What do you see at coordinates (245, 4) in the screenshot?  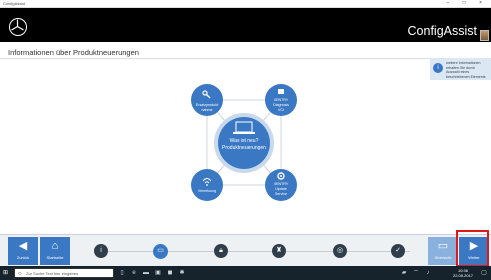 I see `window-titlebar: ConfigAssist – □ ×` at bounding box center [245, 4].